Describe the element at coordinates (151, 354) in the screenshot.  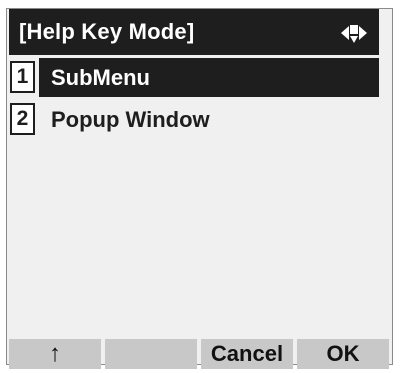
I see `softkey-blank-button` at that location.